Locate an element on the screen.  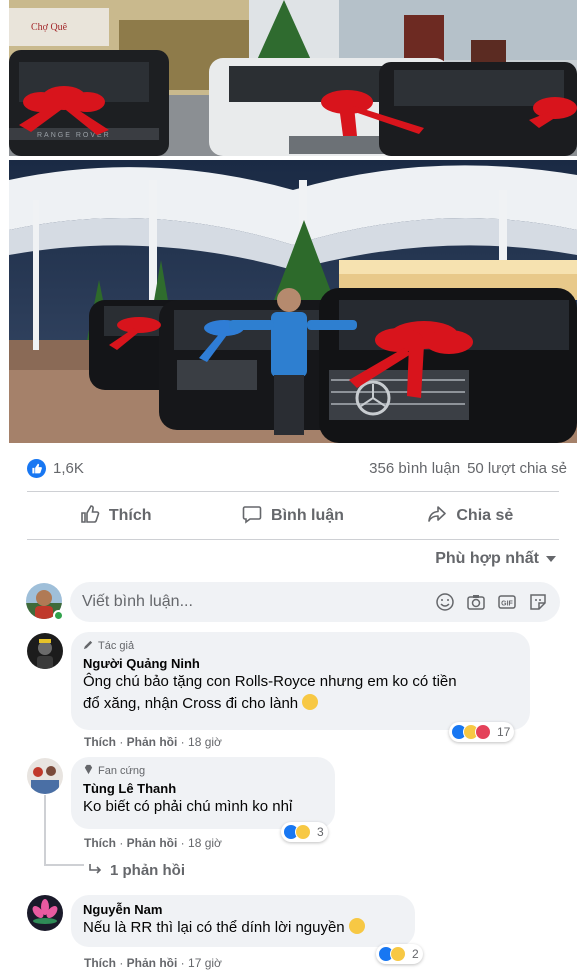
svg-text: GIF is located at coordinates (507, 604).